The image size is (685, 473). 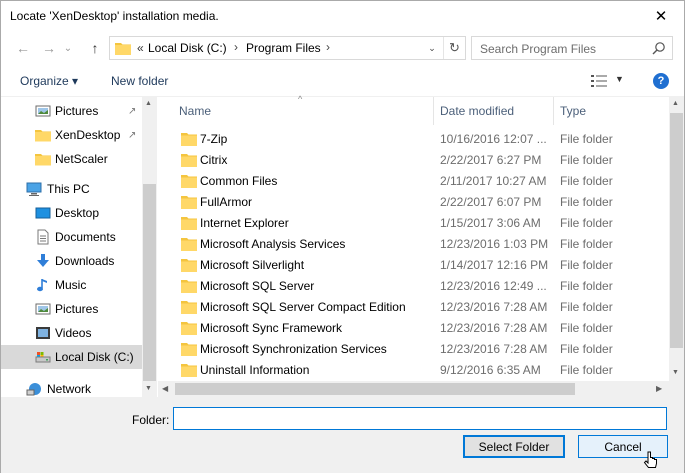 I want to click on file-list-horizontal-scrollbar: ◀ ▶, so click(x=413, y=389).